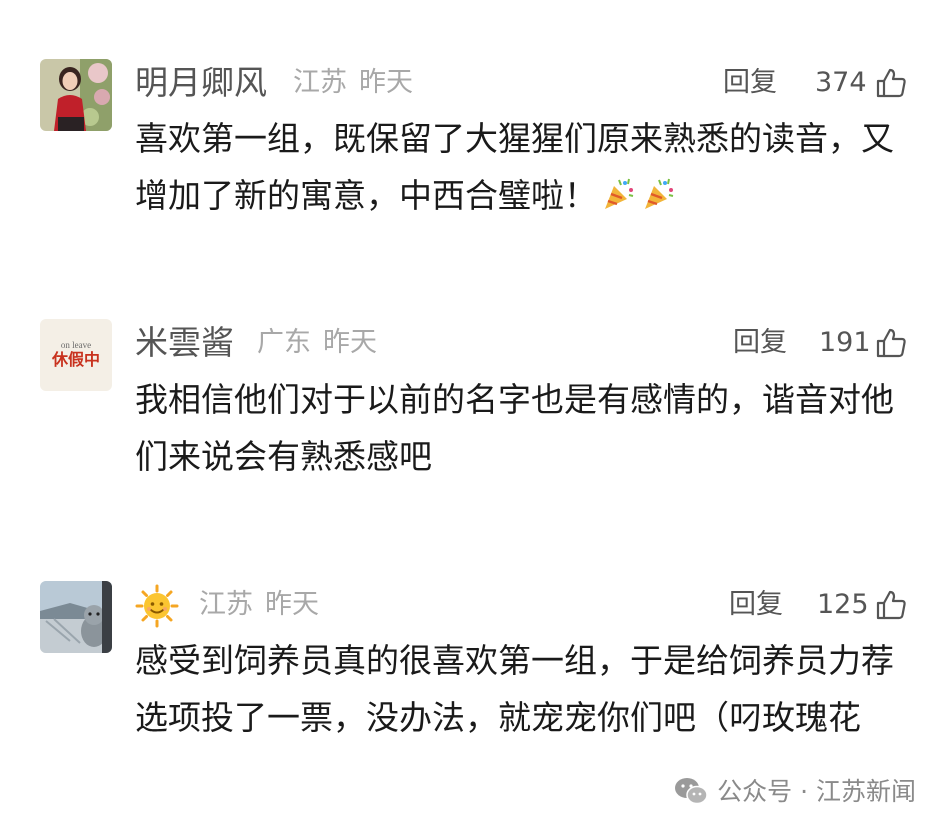 This screenshot has width=949, height=830. Describe the element at coordinates (284, 342) in the screenshot. I see `region-label: 广东` at that location.